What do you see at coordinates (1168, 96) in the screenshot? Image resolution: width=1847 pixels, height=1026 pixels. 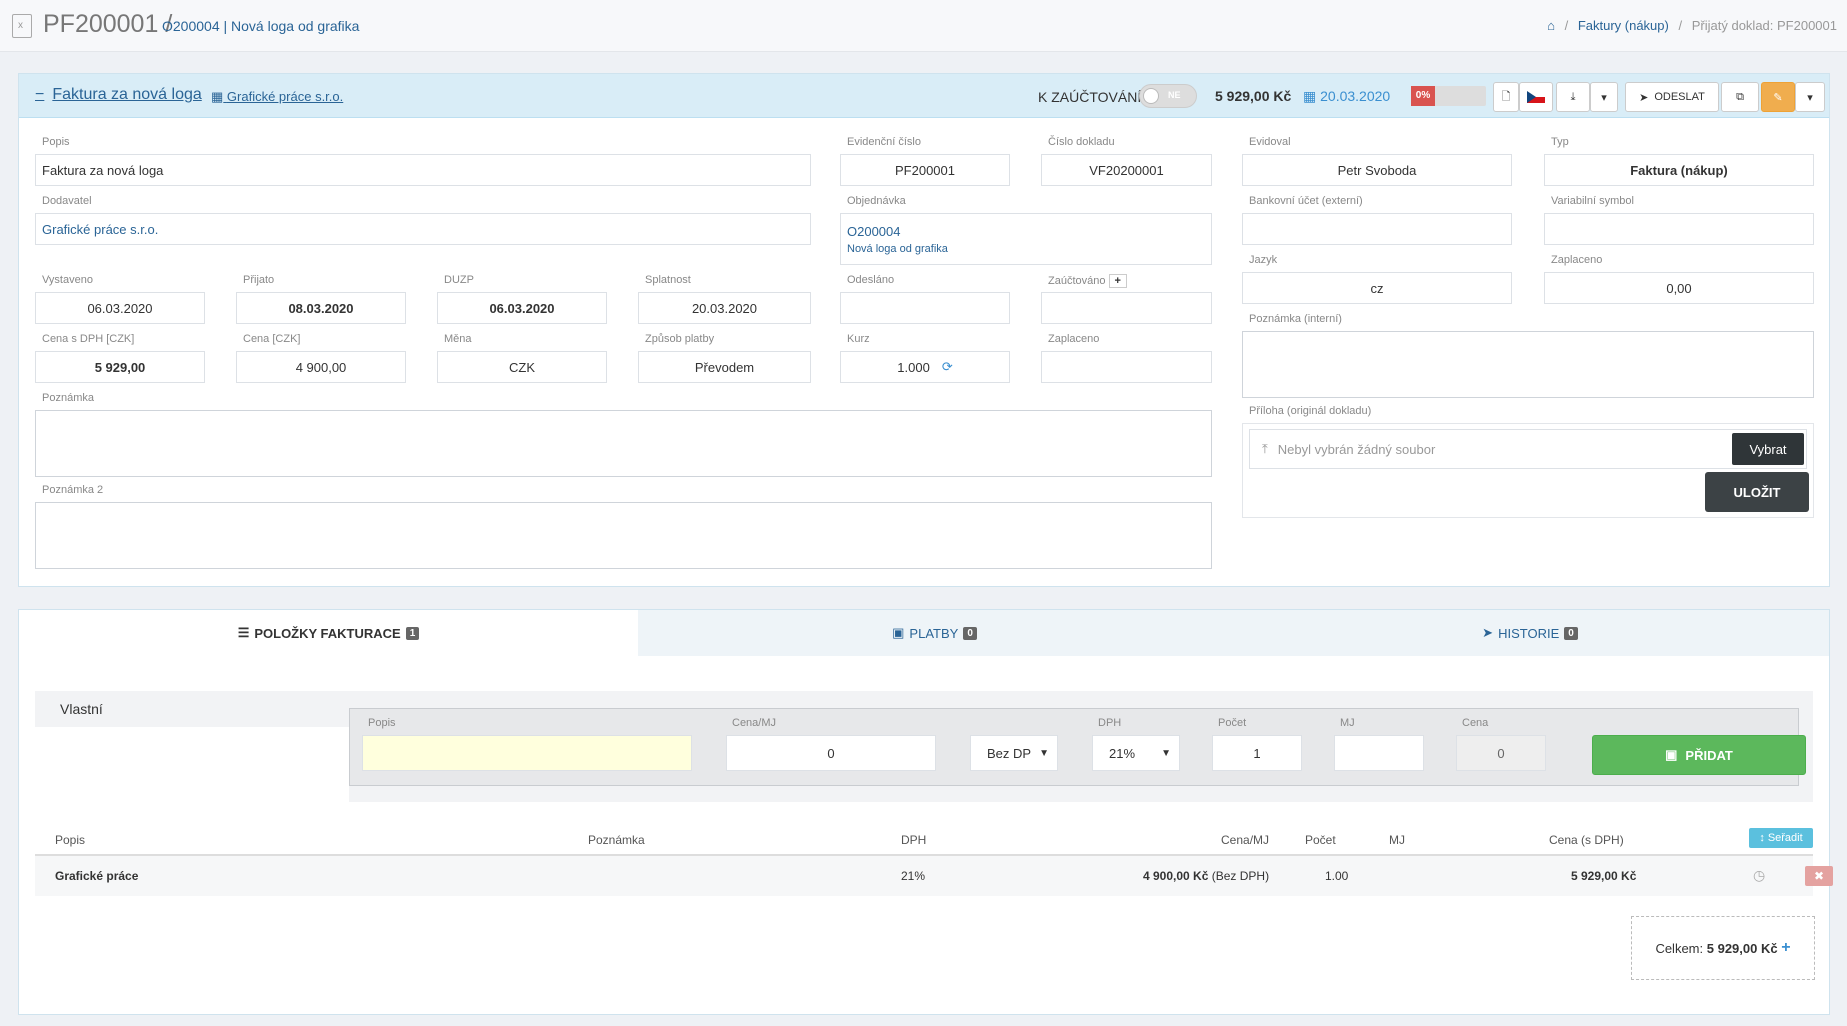 I see `accounting-toggle: NE` at bounding box center [1168, 96].